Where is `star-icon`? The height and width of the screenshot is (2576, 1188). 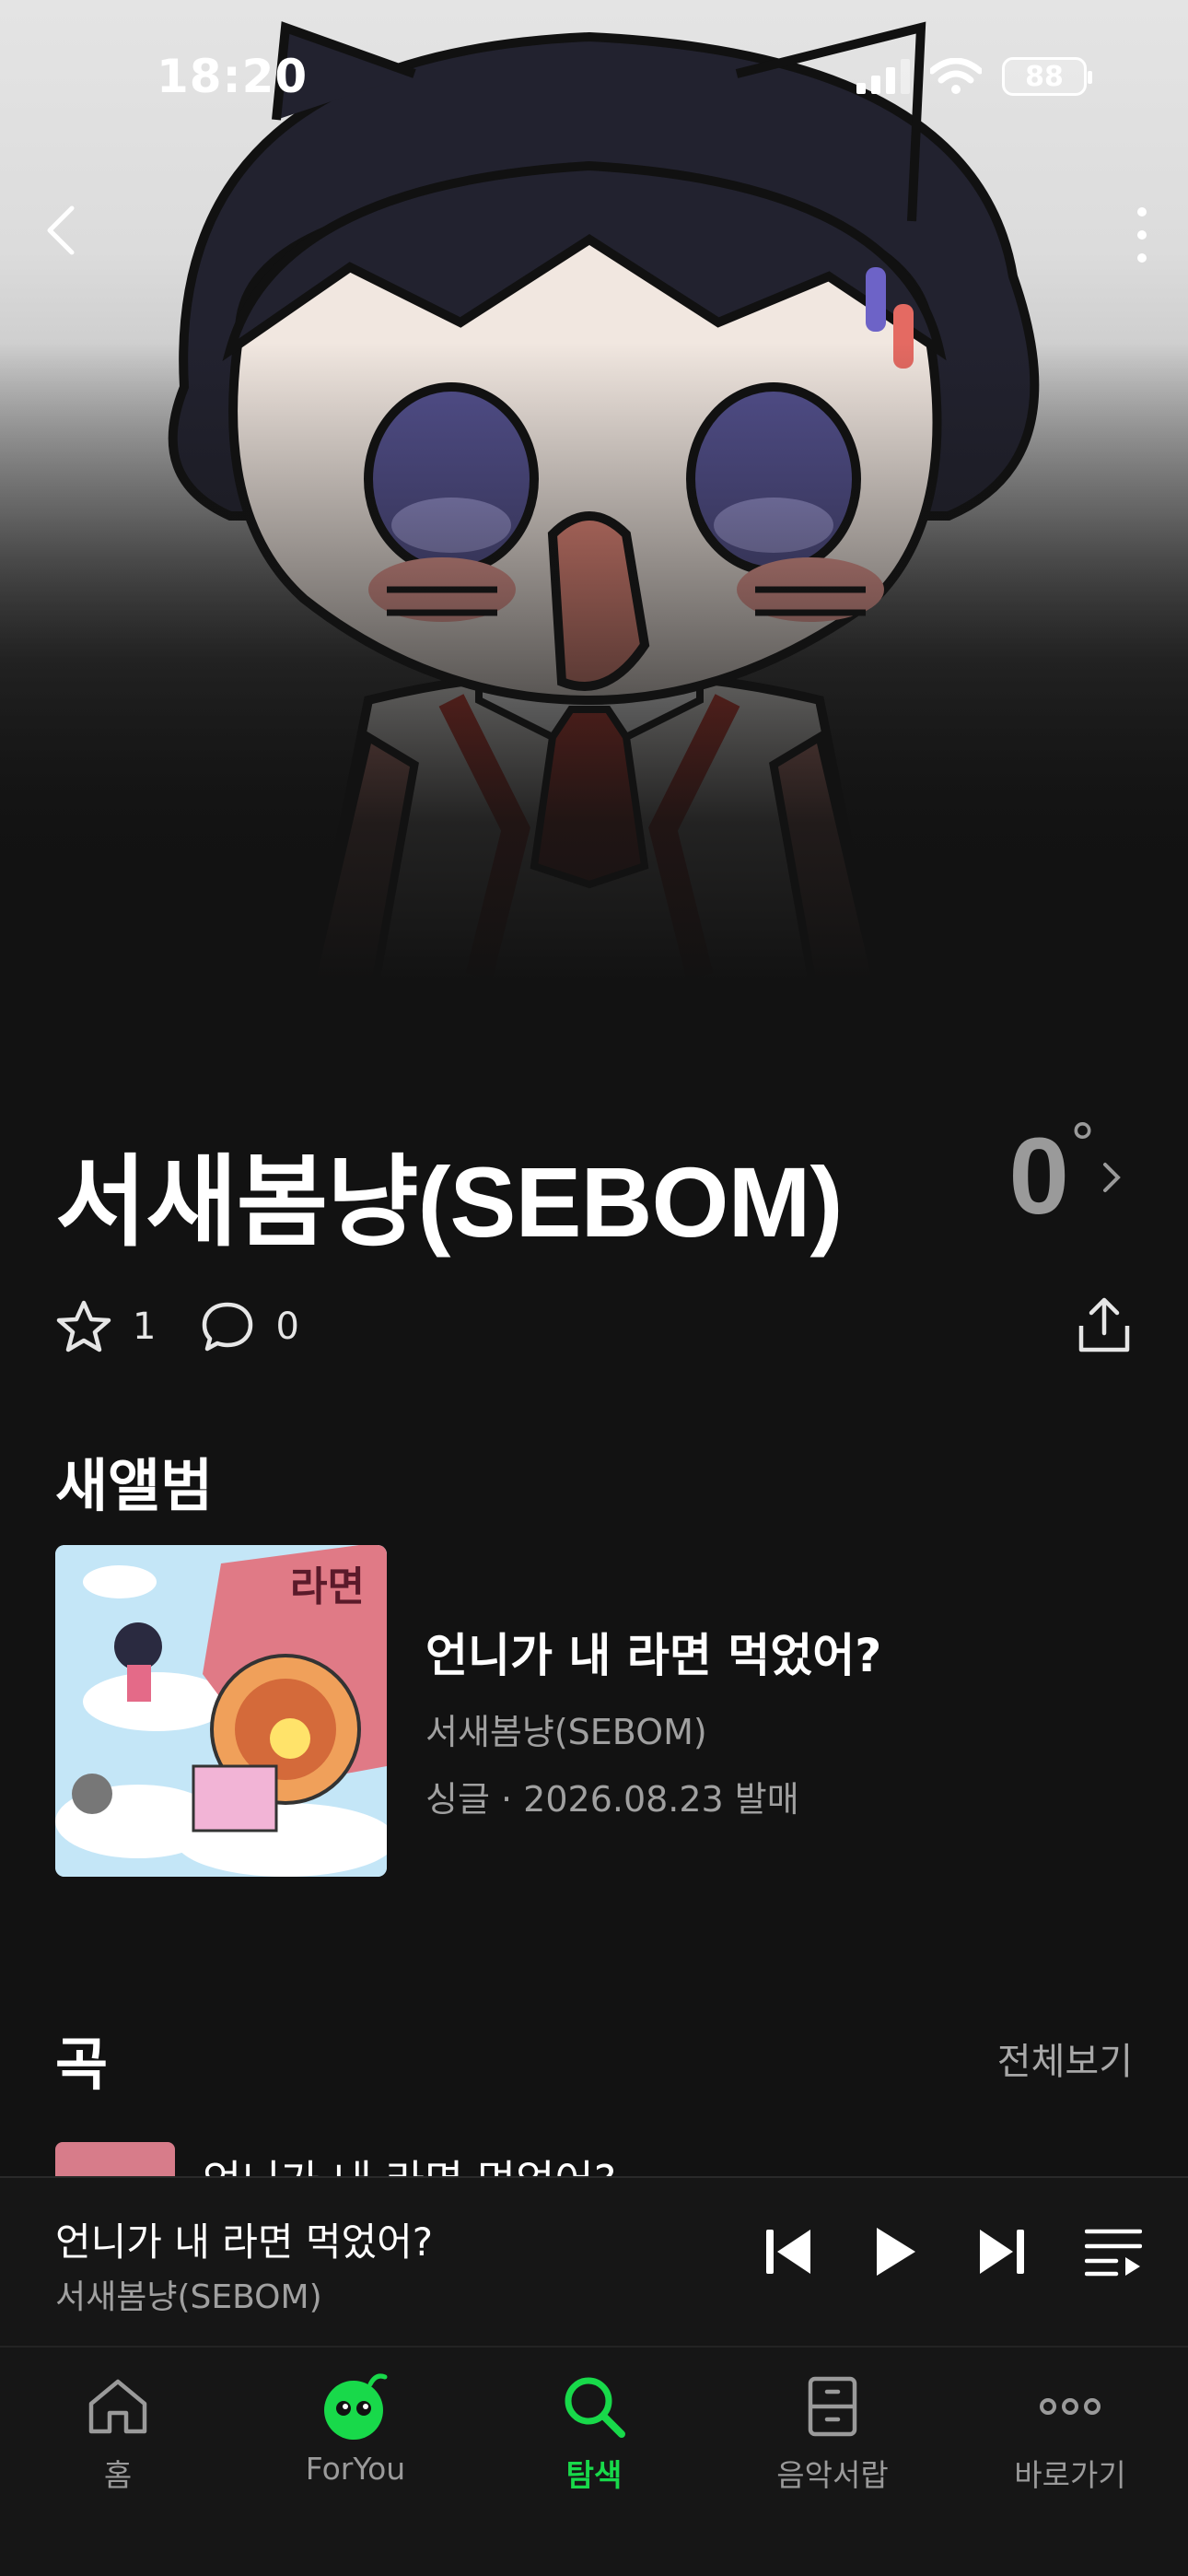 star-icon is located at coordinates (83, 1326).